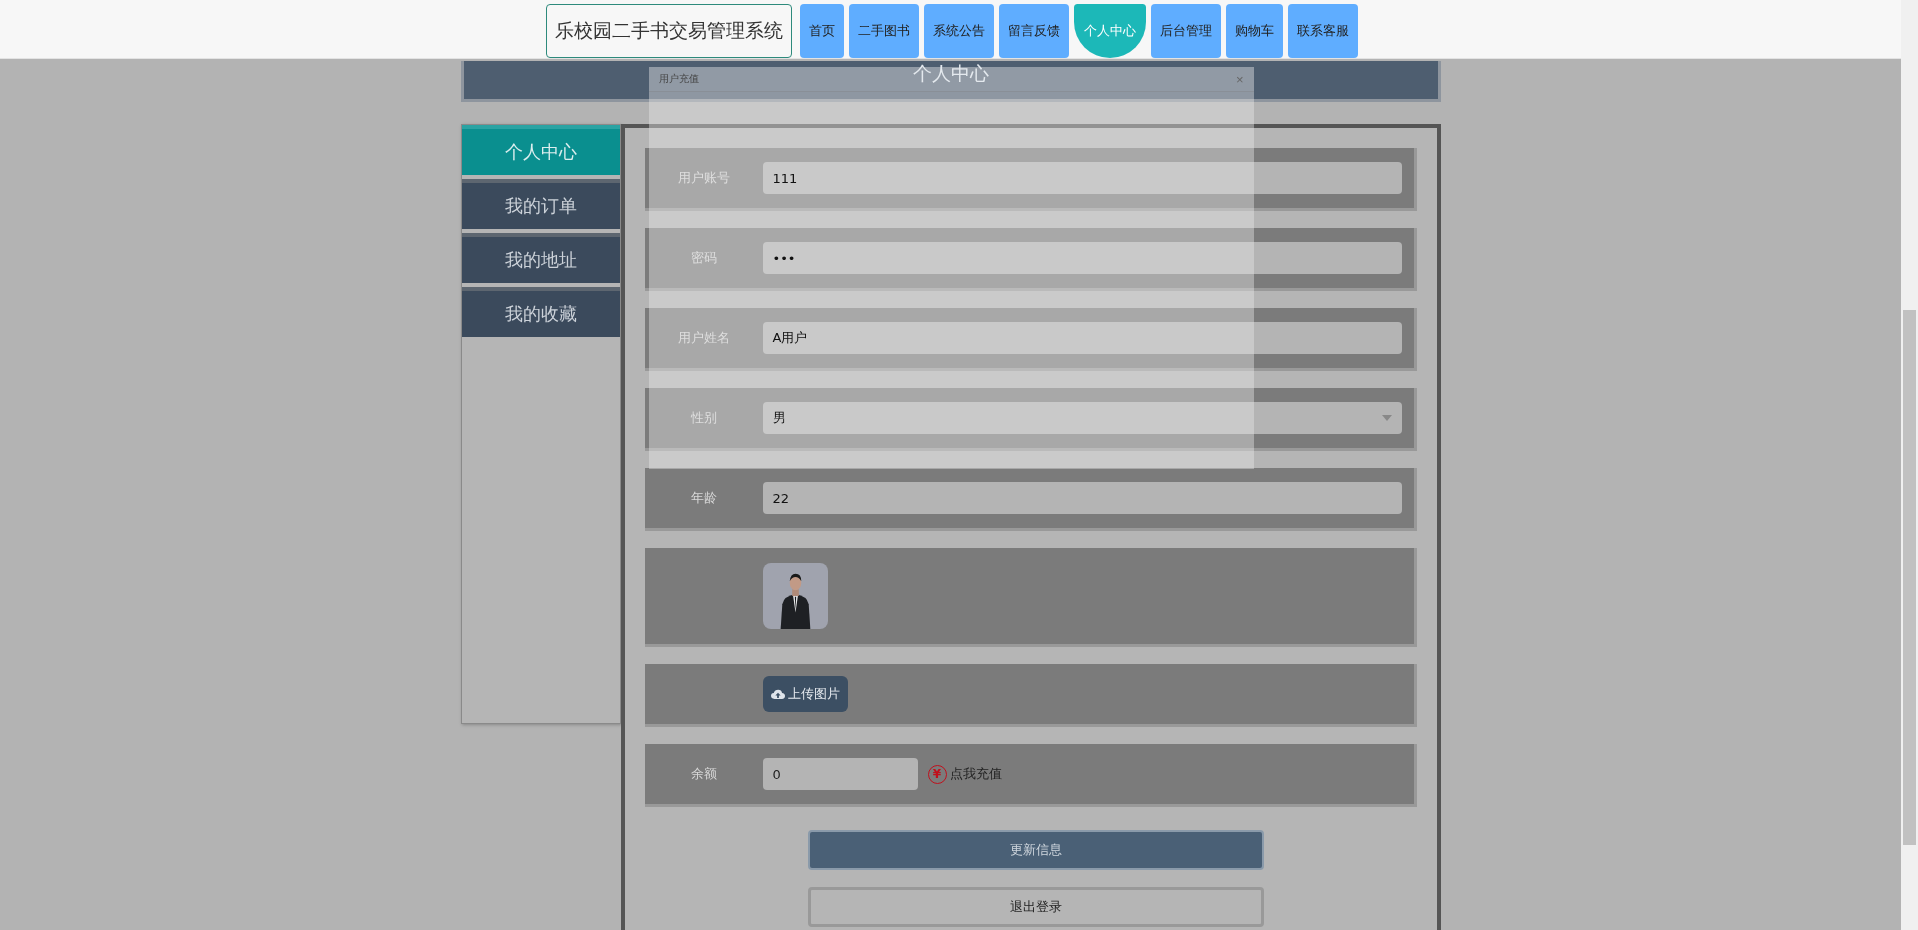 This screenshot has height=930, width=1918. Describe the element at coordinates (1082, 418) in the screenshot. I see `select-field: 男` at that location.